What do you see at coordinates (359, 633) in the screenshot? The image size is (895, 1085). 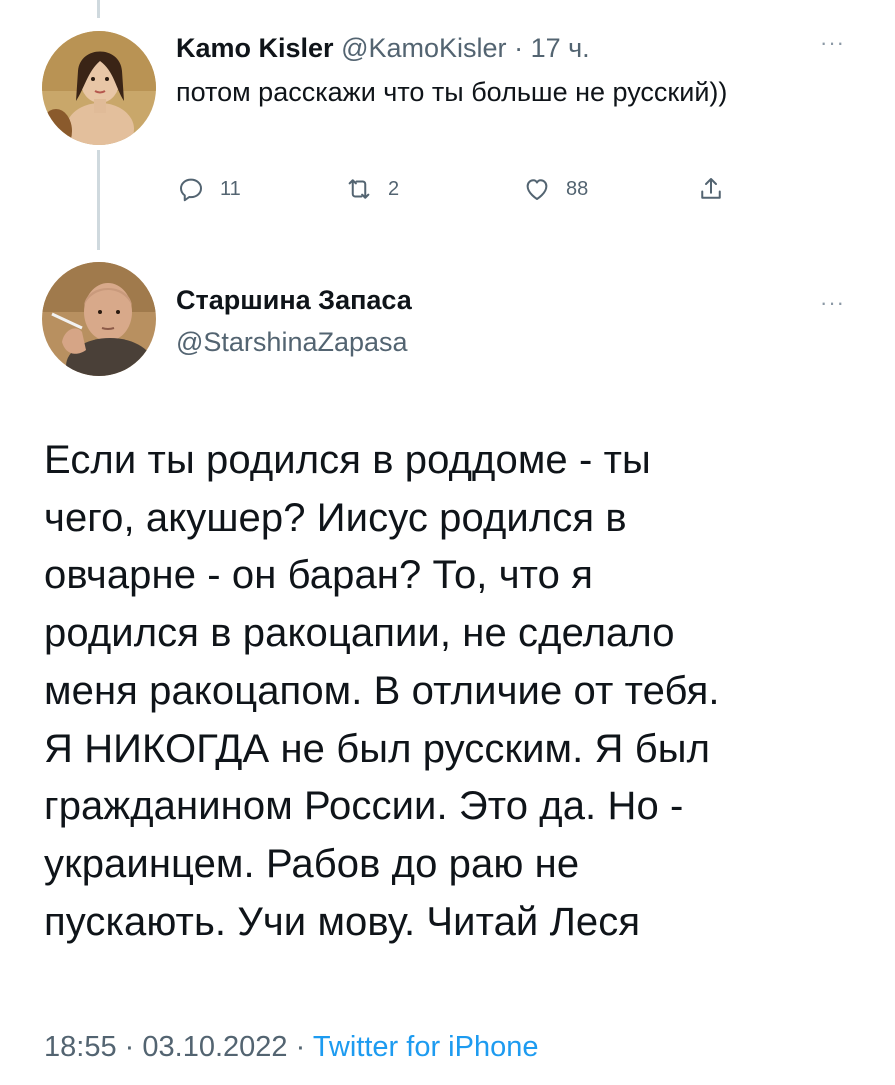 I see `tweet-text-line: родился в ракоцапии, не сделало` at bounding box center [359, 633].